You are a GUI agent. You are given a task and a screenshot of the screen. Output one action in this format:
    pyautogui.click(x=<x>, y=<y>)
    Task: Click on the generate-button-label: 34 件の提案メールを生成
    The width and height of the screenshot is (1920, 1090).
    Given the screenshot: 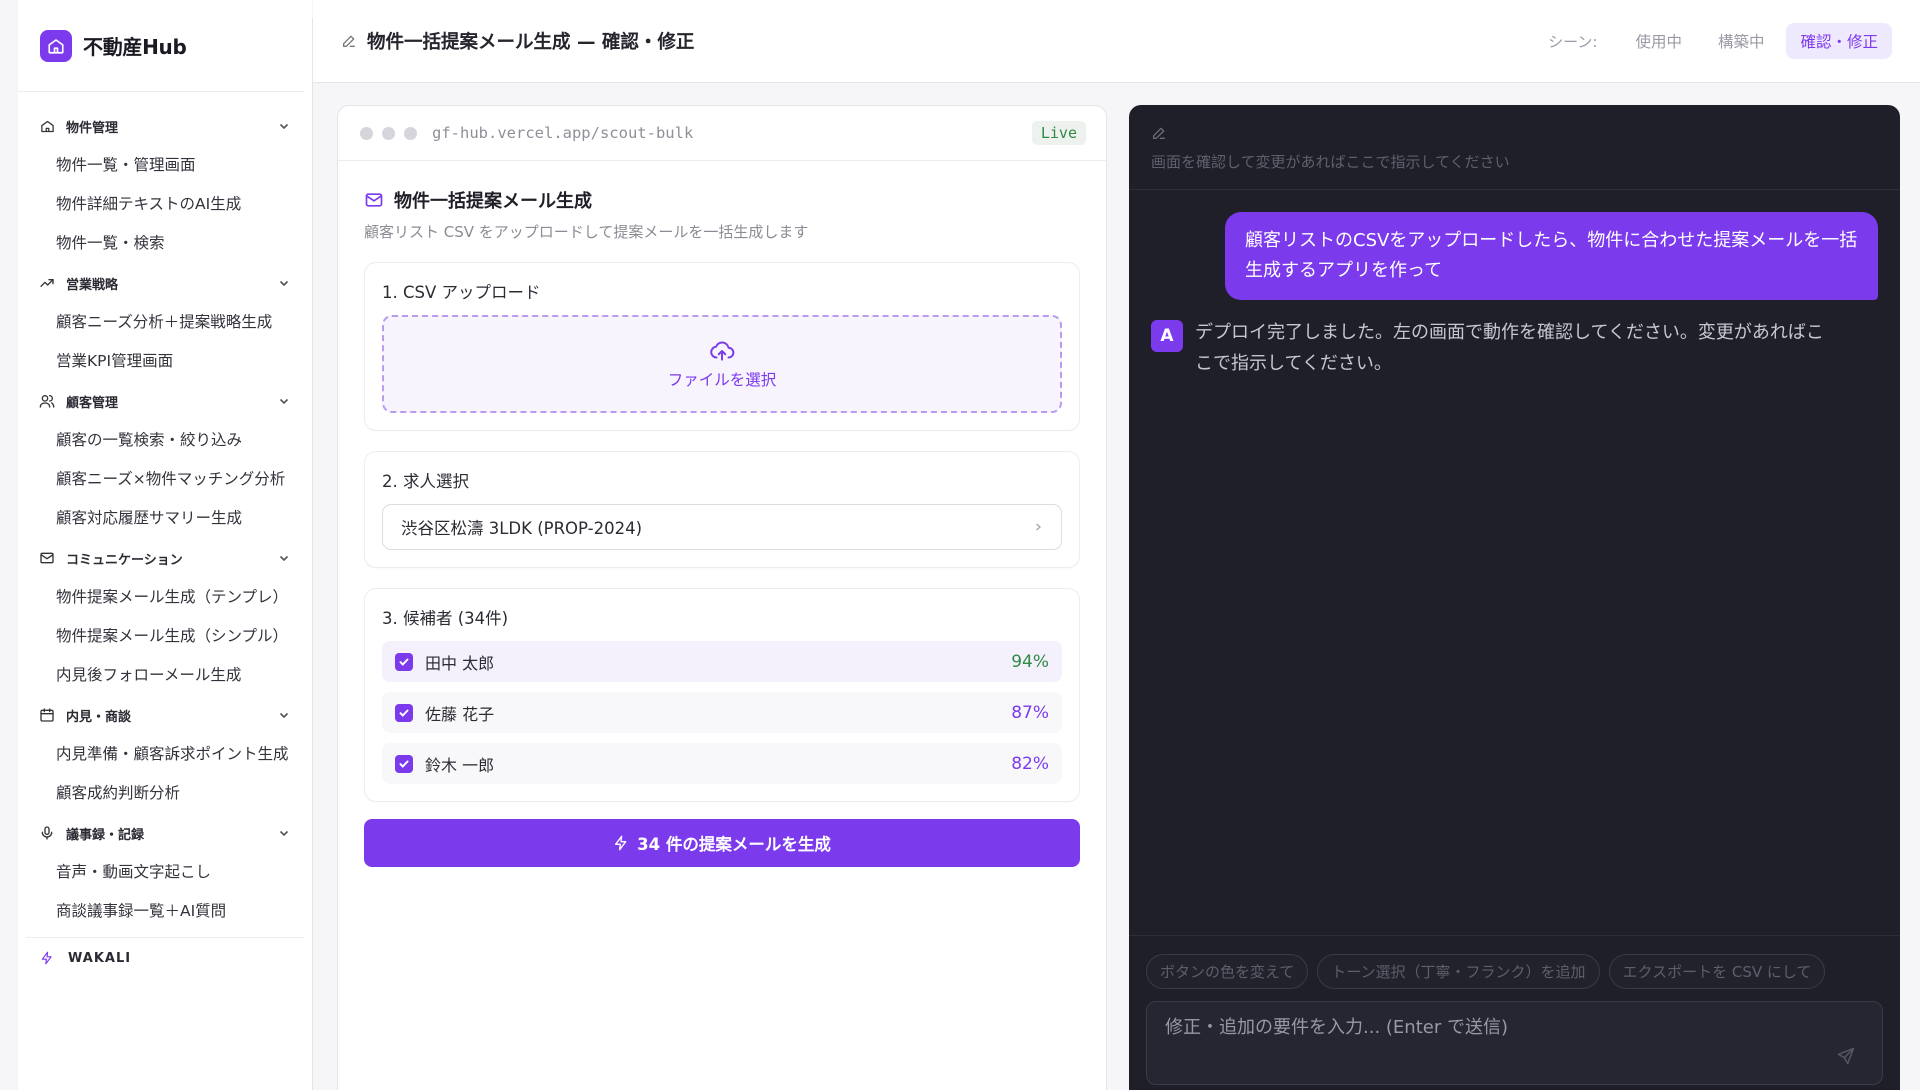 What is the action you would take?
    pyautogui.click(x=734, y=844)
    